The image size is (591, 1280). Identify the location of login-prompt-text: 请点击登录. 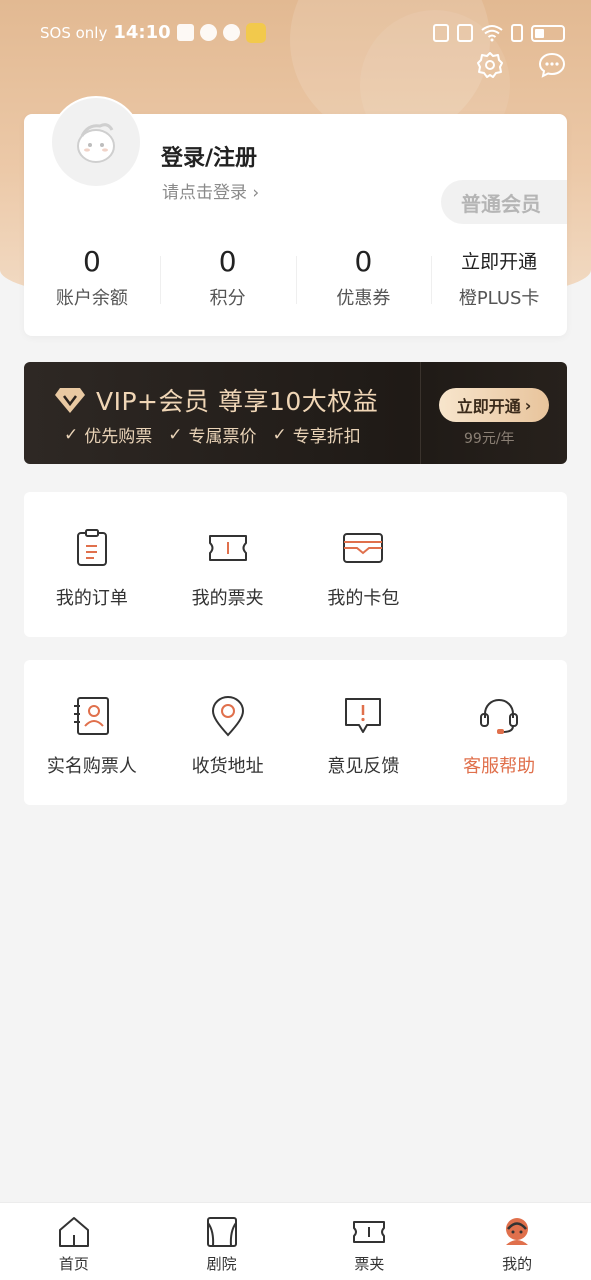
(204, 193).